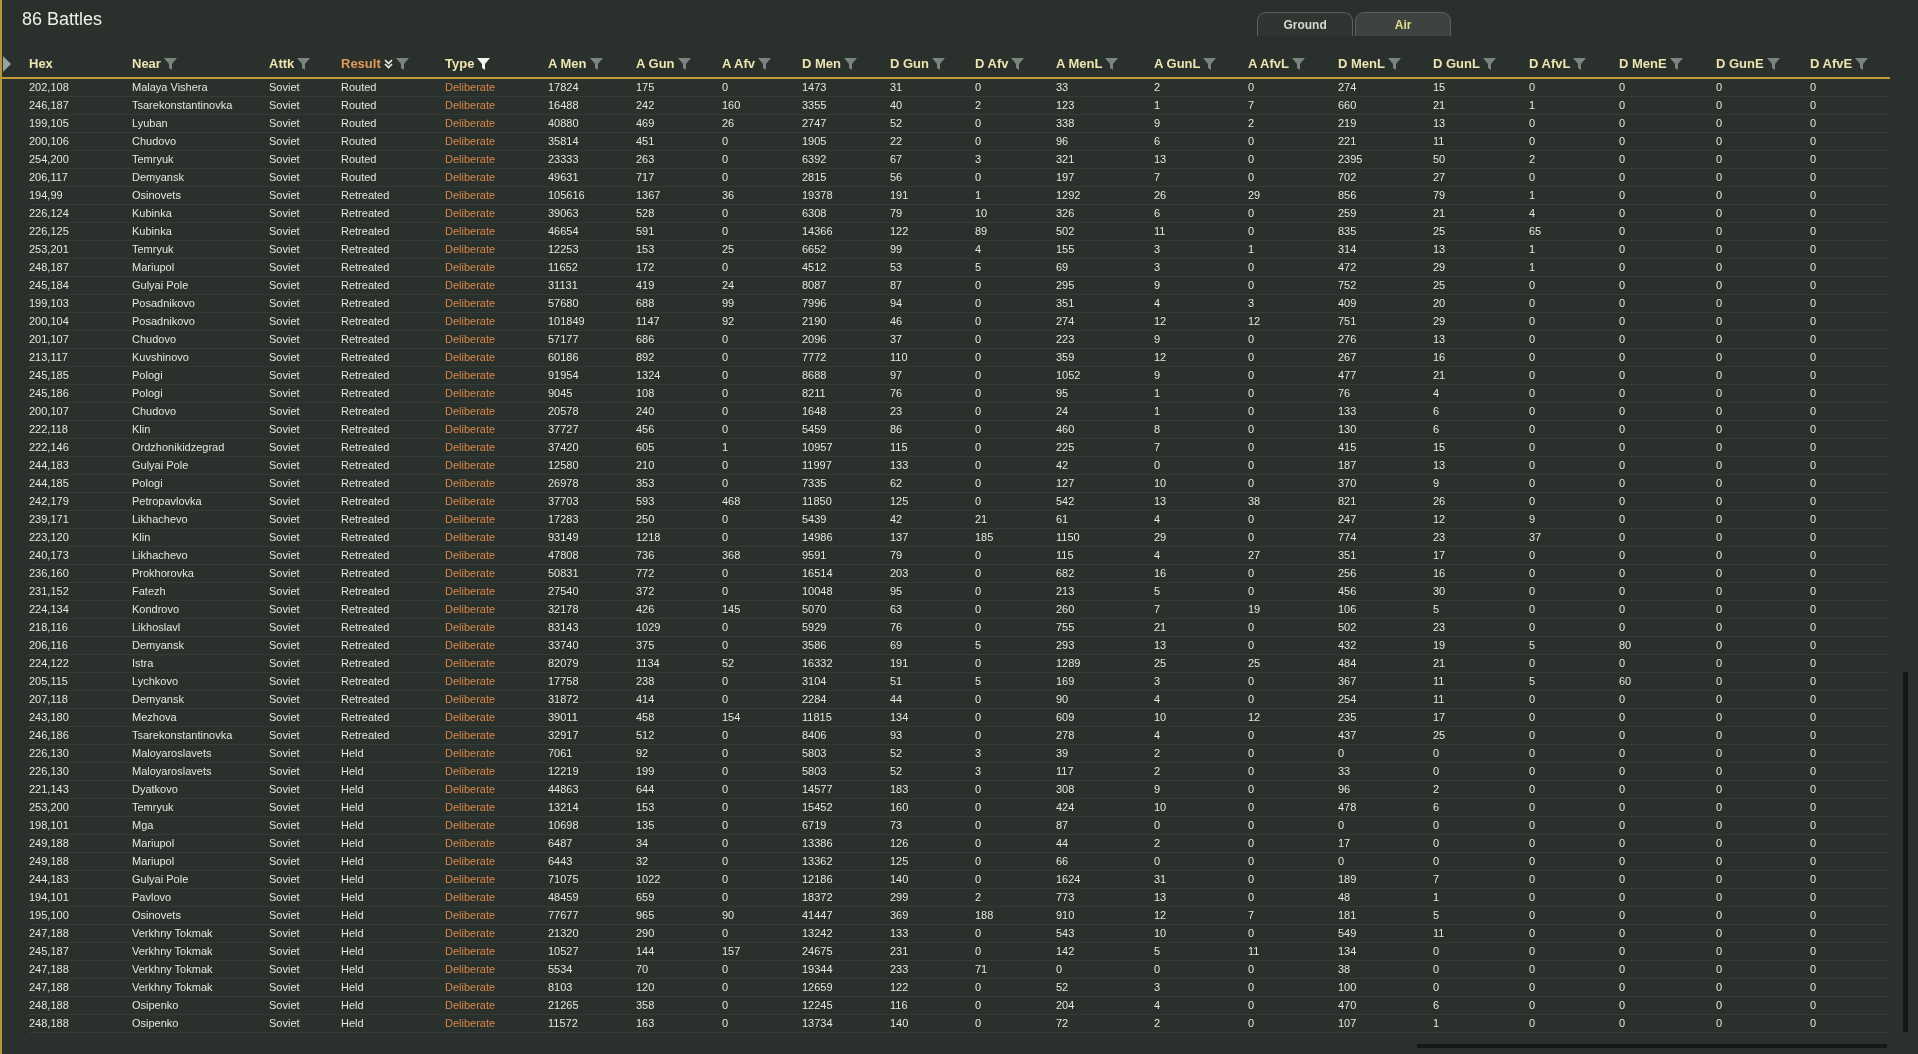  What do you see at coordinates (200, 465) in the screenshot?
I see `table-cell: Gulyai Pole` at bounding box center [200, 465].